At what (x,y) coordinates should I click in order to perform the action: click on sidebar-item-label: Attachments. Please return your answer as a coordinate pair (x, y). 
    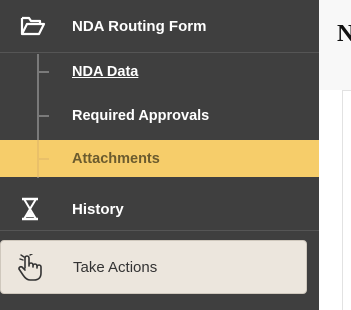
    Looking at the image, I should click on (116, 158).